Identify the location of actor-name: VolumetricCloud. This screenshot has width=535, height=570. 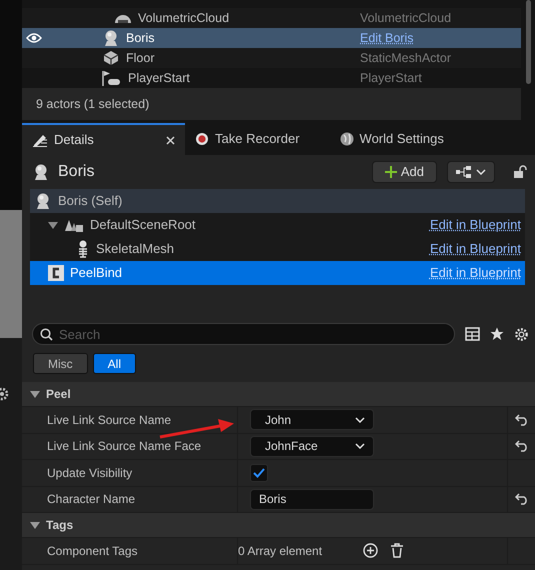
(184, 18).